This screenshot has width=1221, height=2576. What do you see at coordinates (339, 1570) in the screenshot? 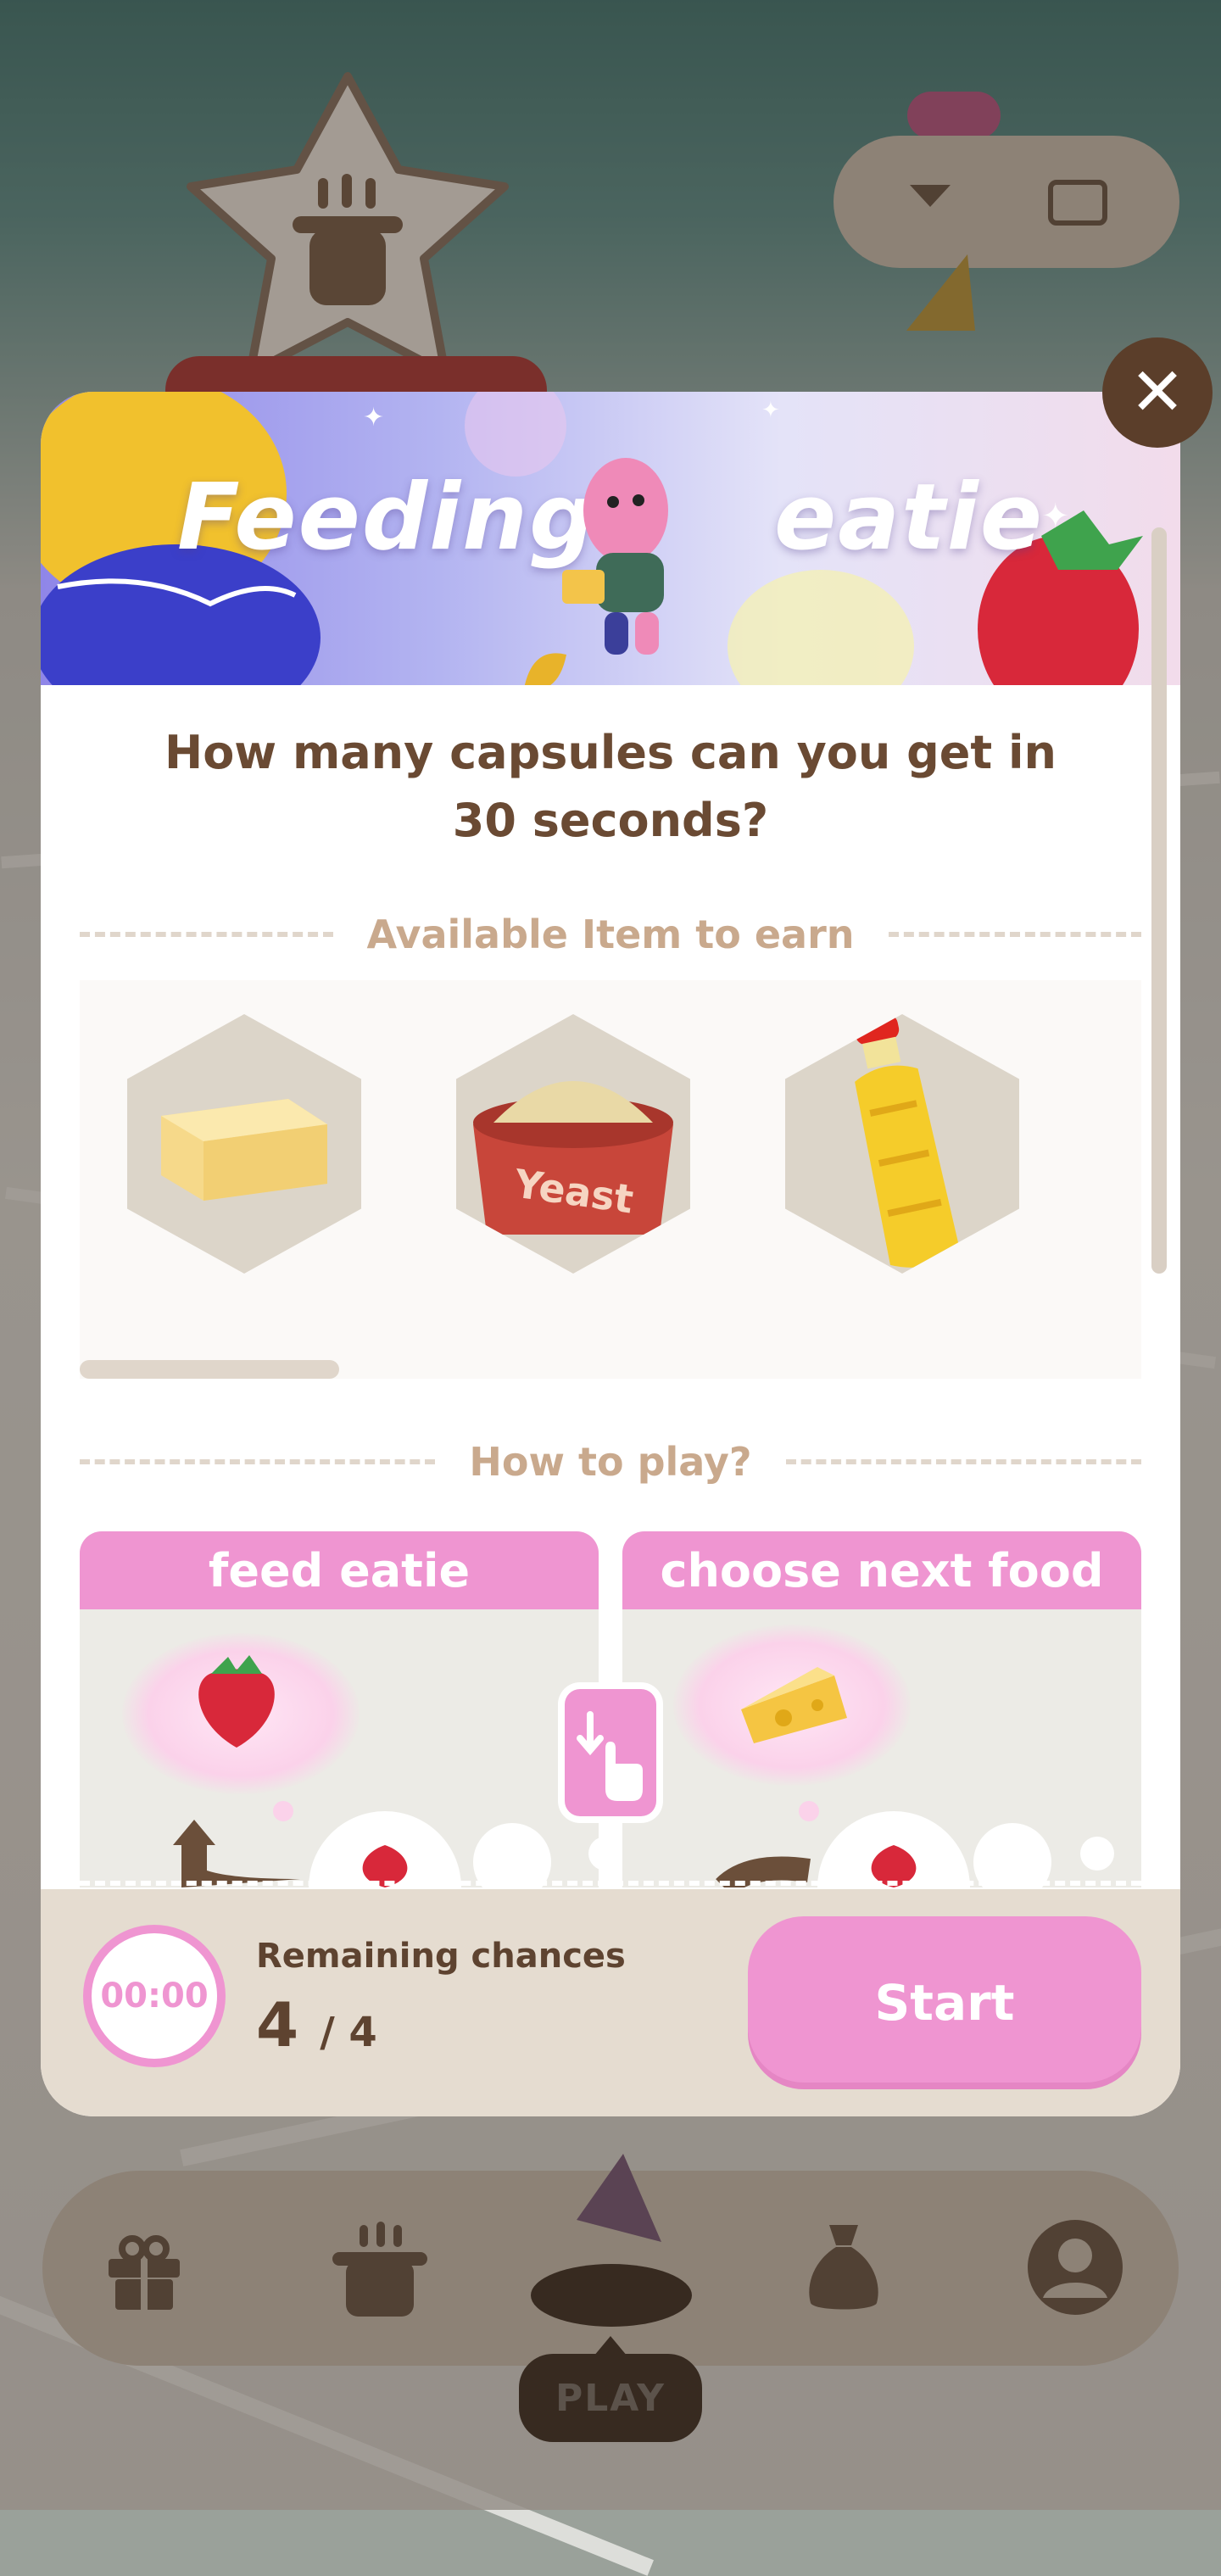
I see `card-title: feed eatie` at bounding box center [339, 1570].